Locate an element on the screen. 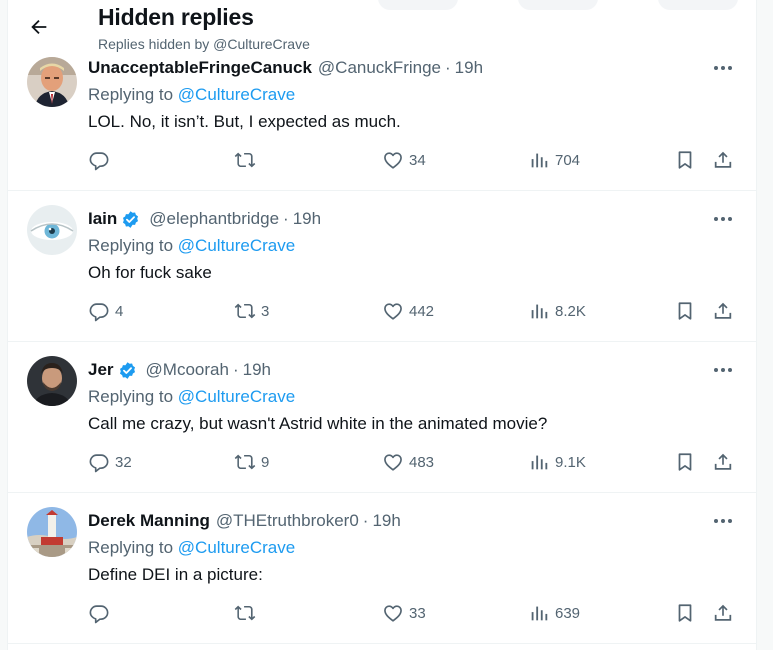  view-count: 9.1K is located at coordinates (570, 462).